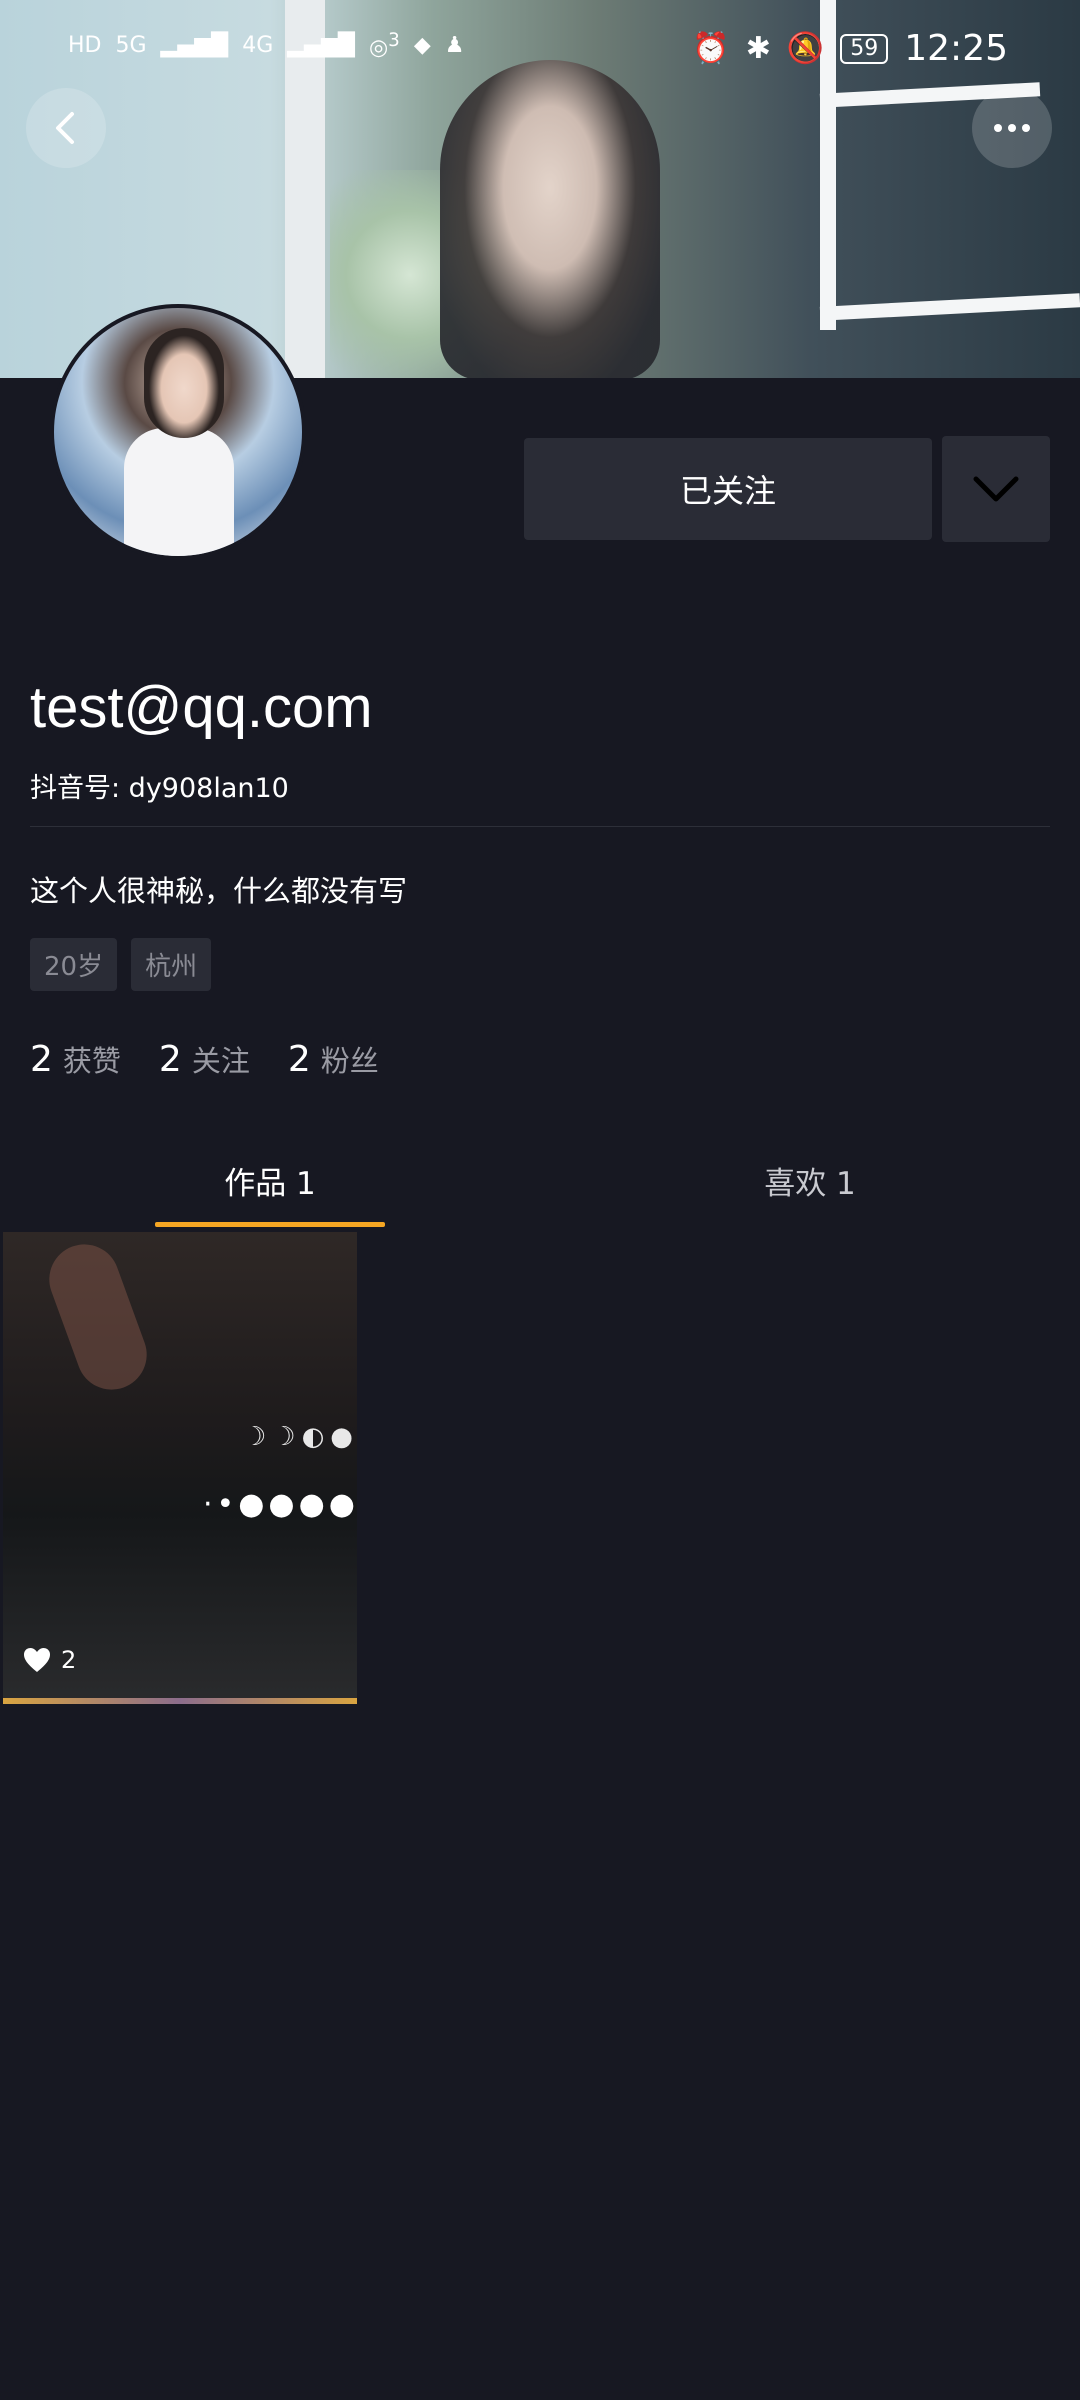 The width and height of the screenshot is (1080, 2400). I want to click on chevron-left-icon, so click(65, 128).